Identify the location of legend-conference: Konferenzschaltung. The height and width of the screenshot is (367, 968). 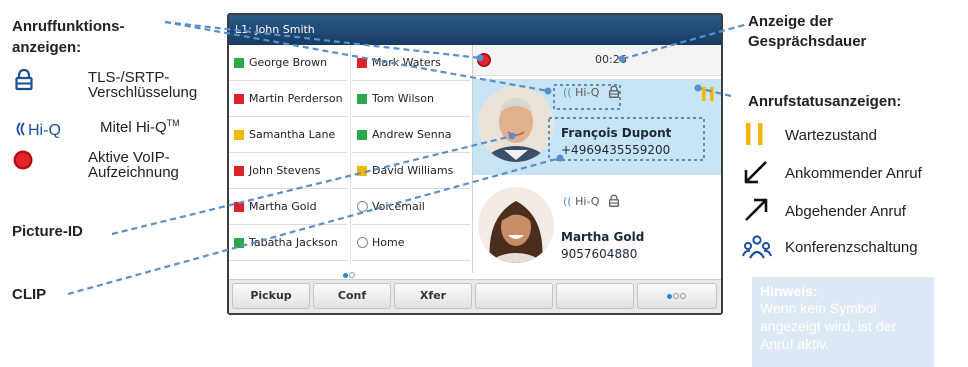
(852, 247).